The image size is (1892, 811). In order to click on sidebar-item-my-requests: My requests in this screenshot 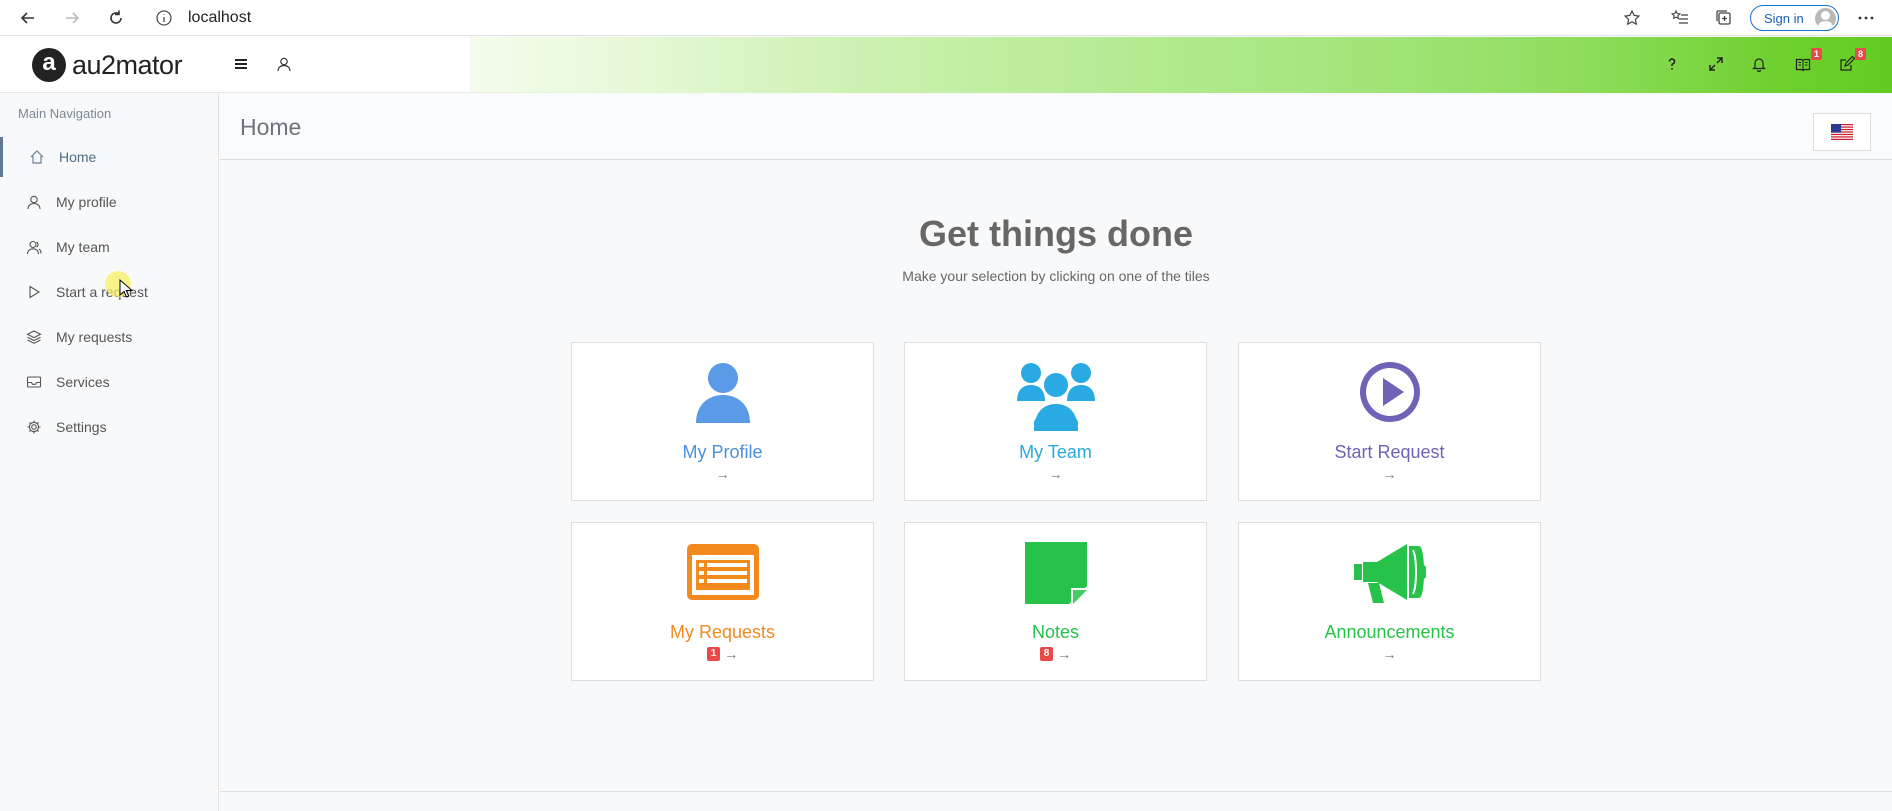, I will do `click(109, 337)`.